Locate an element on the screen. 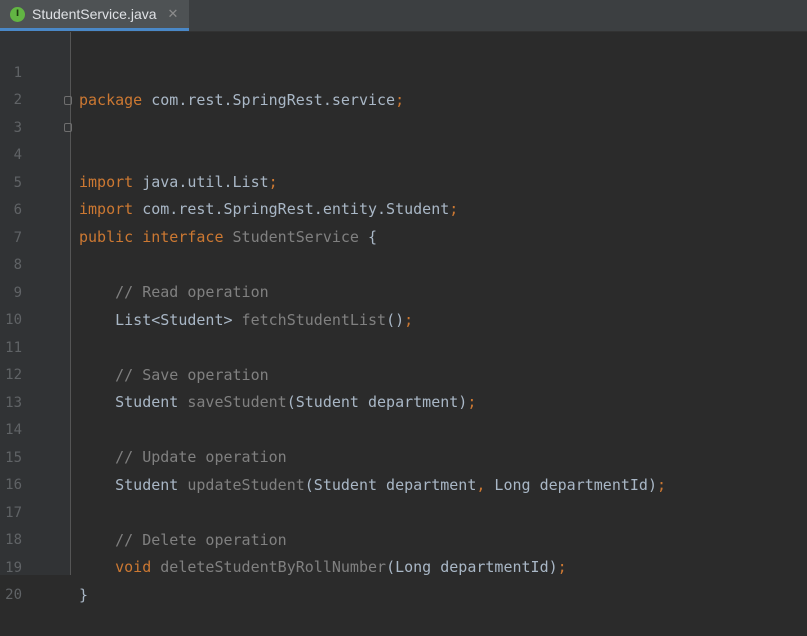  code-line: 13 is located at coordinates (403, 387).